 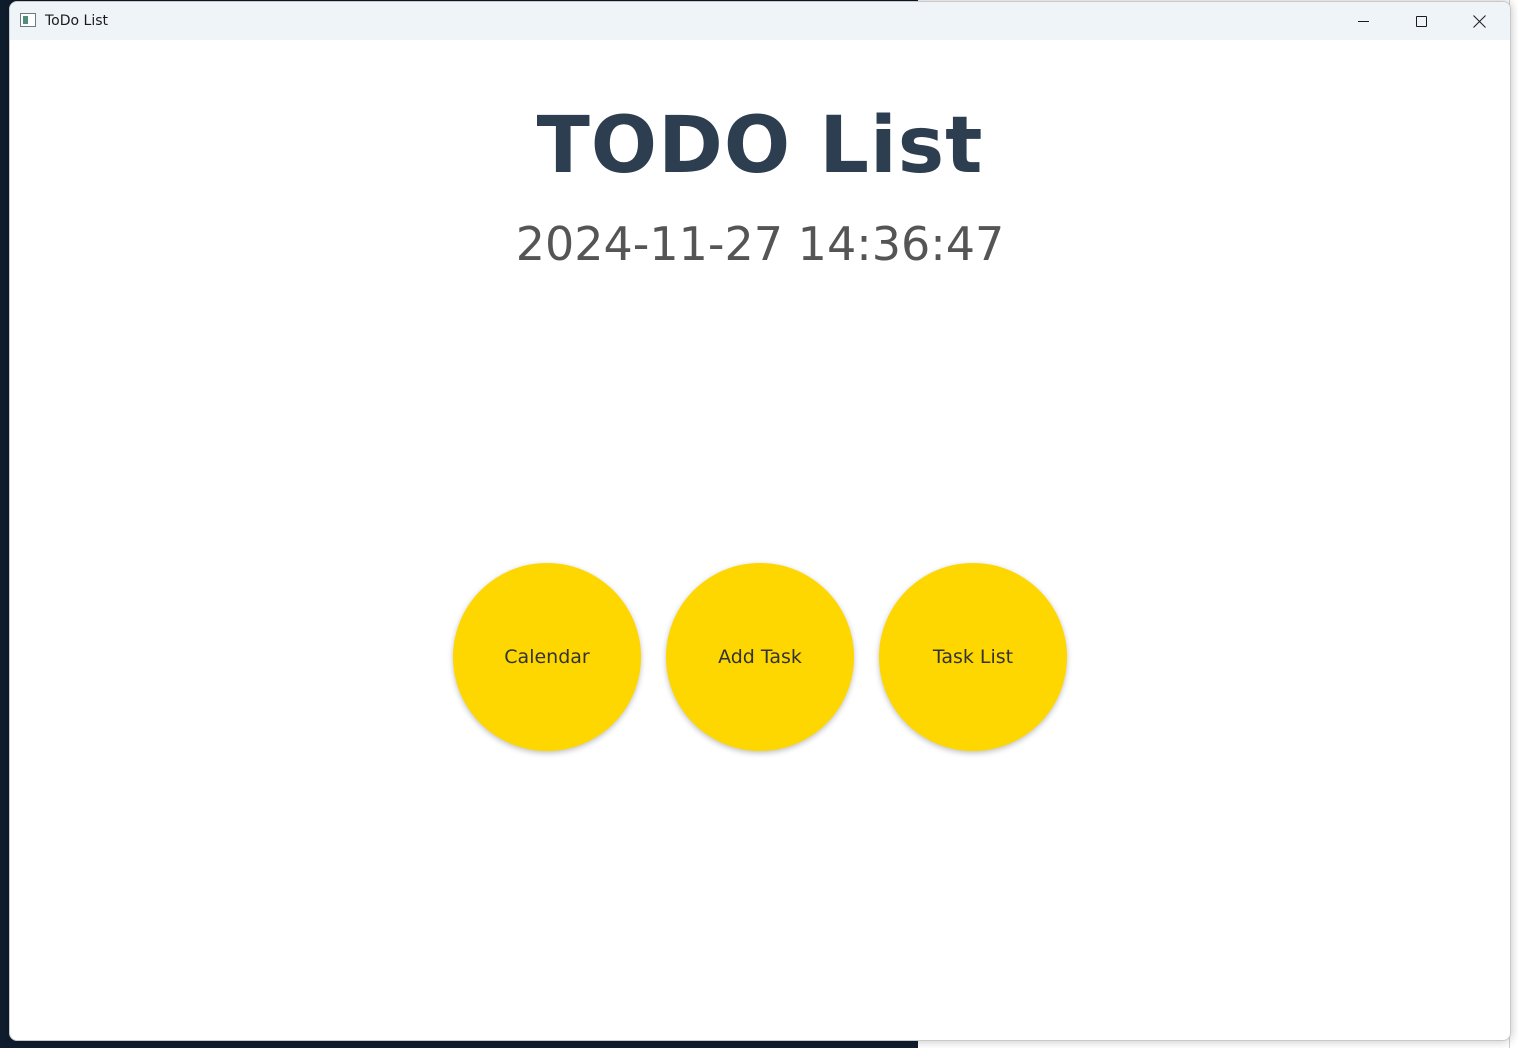 What do you see at coordinates (760, 146) in the screenshot?
I see `page-title: TODO List` at bounding box center [760, 146].